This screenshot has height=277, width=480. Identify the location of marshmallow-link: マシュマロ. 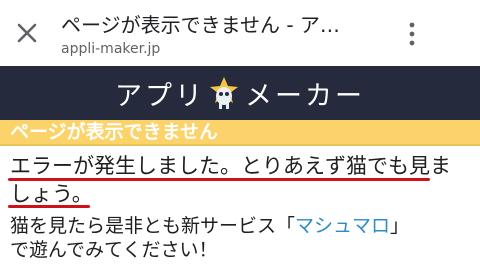
(342, 226).